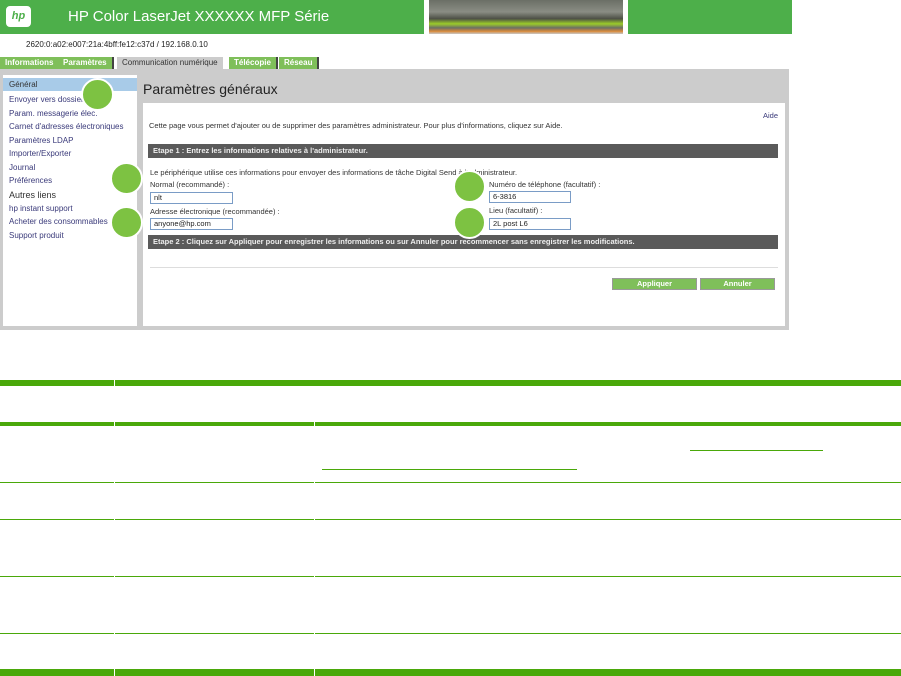 Image resolution: width=901 pixels, height=676 pixels. I want to click on hp-logo: hp, so click(18, 16).